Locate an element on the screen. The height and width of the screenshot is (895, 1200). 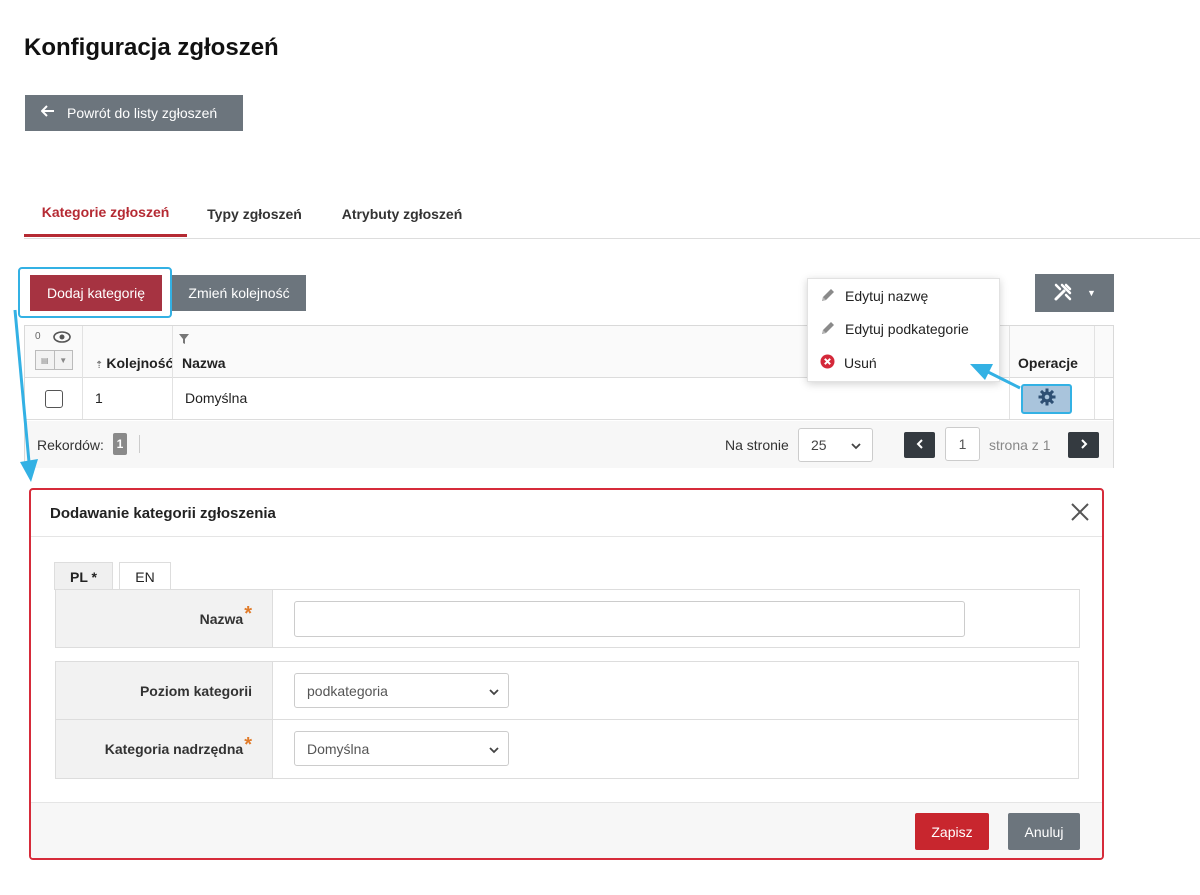
parent-category-value: Domyślna is located at coordinates (338, 748).